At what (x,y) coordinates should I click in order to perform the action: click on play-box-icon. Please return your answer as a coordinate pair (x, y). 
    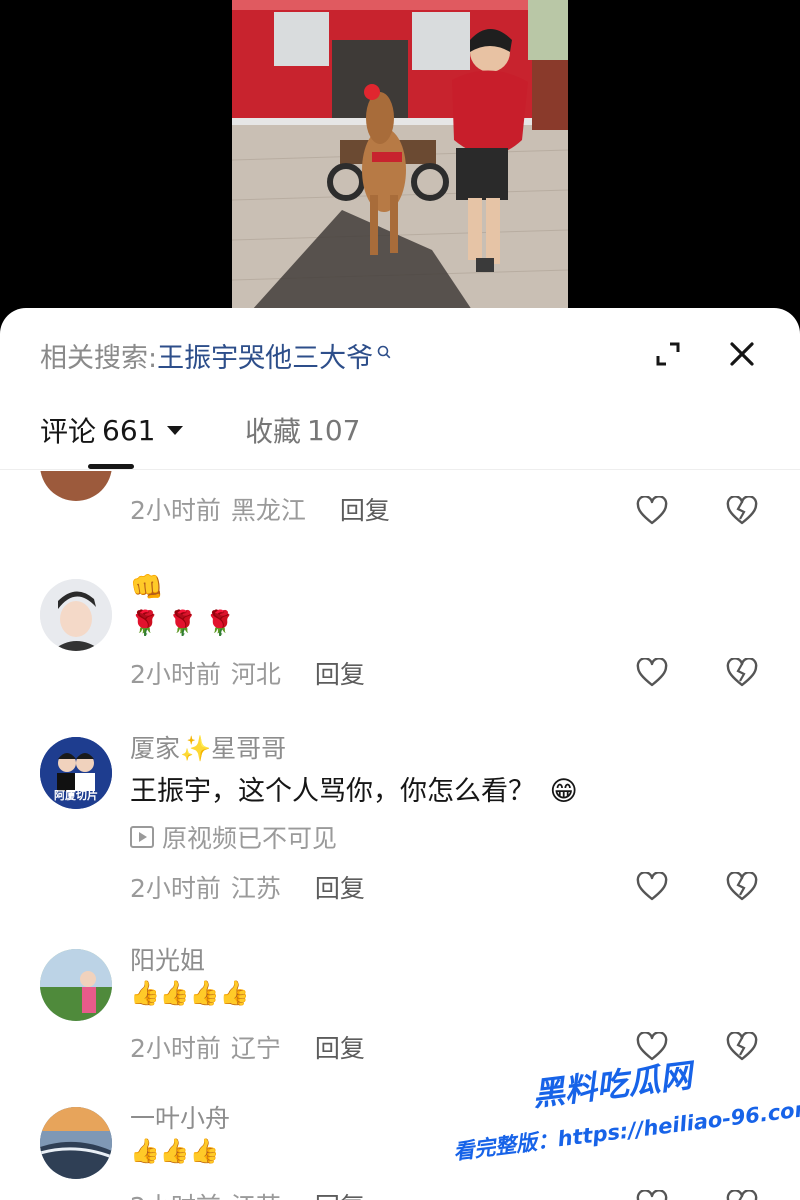
    Looking at the image, I should click on (142, 837).